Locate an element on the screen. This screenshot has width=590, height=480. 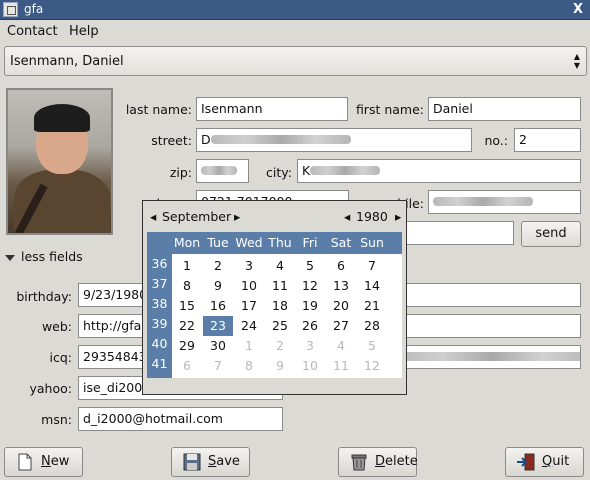
street-value: D is located at coordinates (206, 139).